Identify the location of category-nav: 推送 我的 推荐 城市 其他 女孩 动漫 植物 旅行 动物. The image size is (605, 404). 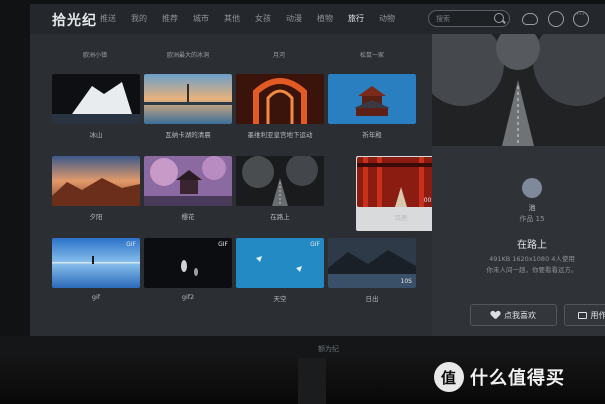
(255, 18).